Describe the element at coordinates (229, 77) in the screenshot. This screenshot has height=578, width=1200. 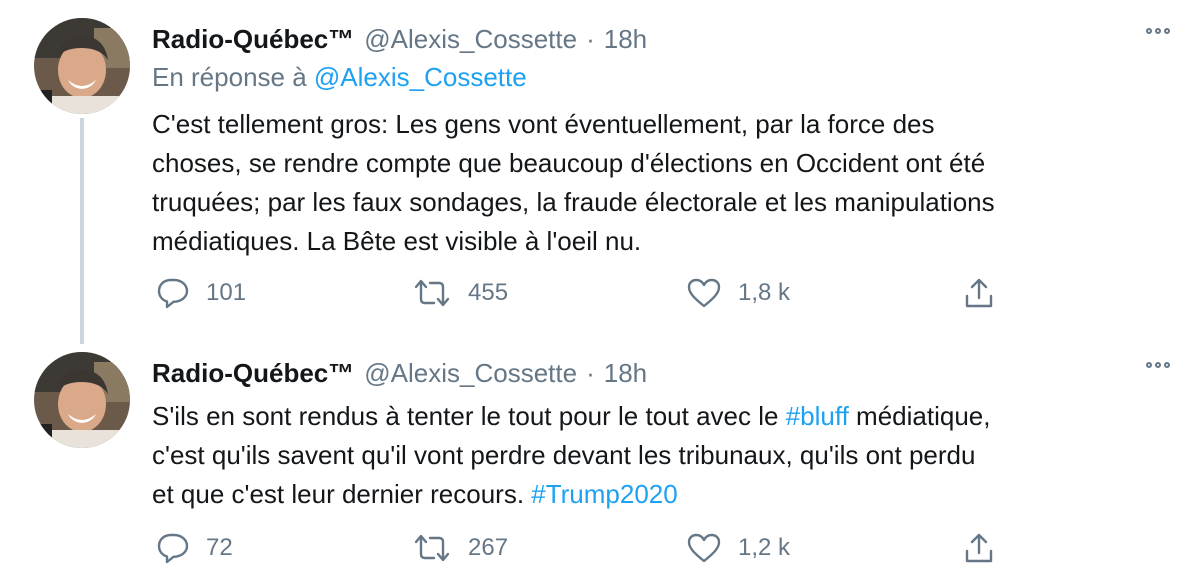
I see `reply-prefix: En réponse à` at that location.